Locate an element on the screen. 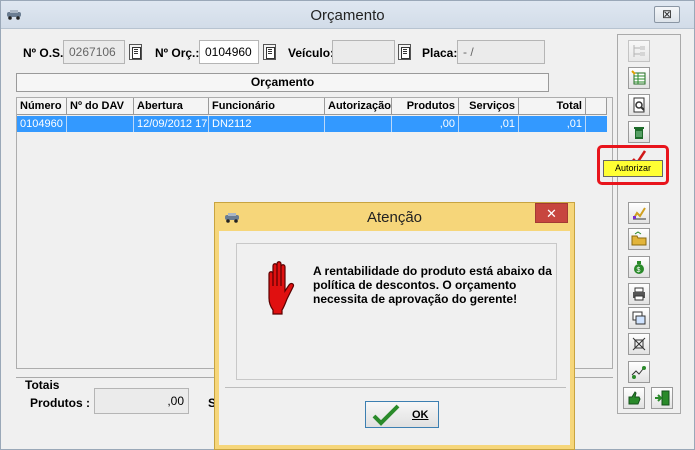 The image size is (695, 450). col-header-numero: Número is located at coordinates (42, 106).